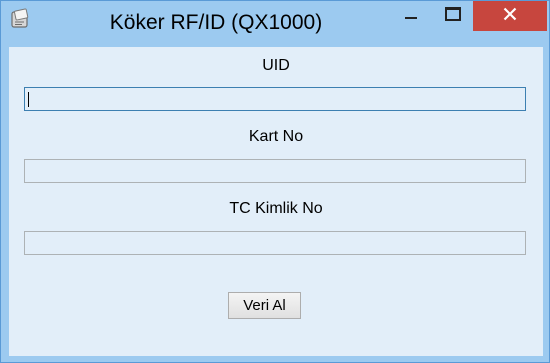  I want to click on card-no-input, so click(275, 171).